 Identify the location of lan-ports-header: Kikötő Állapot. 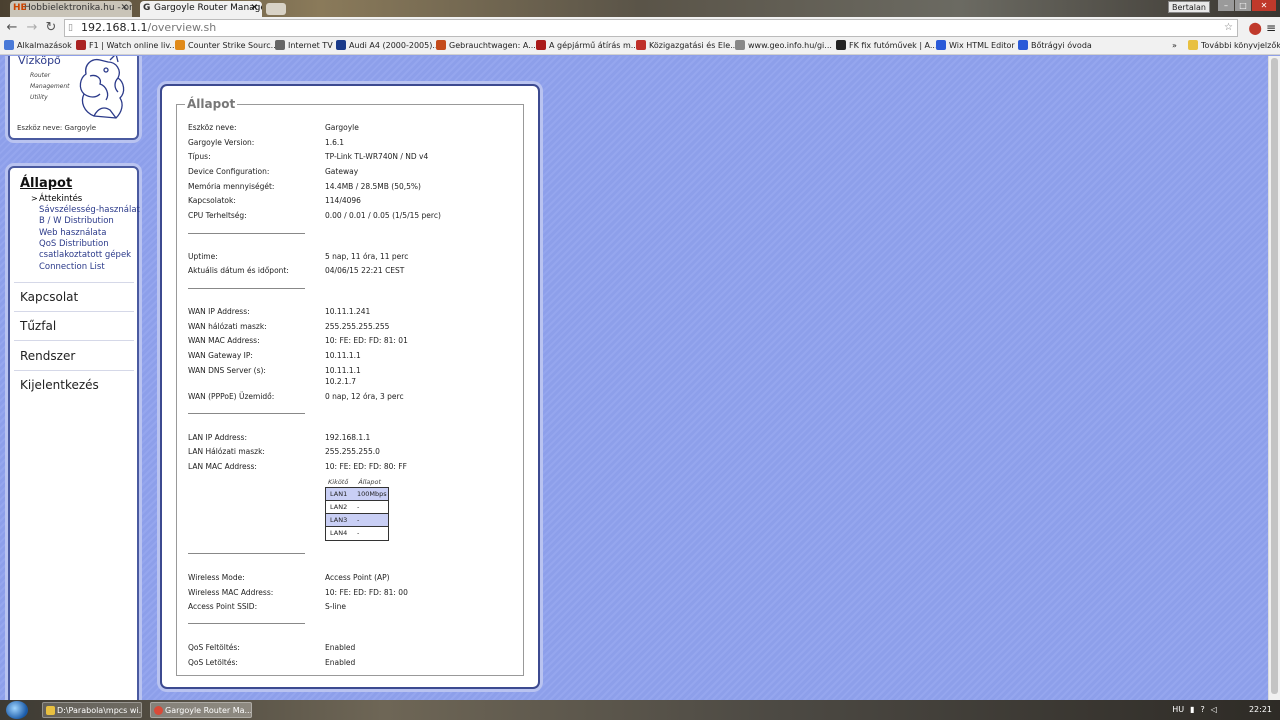
(359, 482).